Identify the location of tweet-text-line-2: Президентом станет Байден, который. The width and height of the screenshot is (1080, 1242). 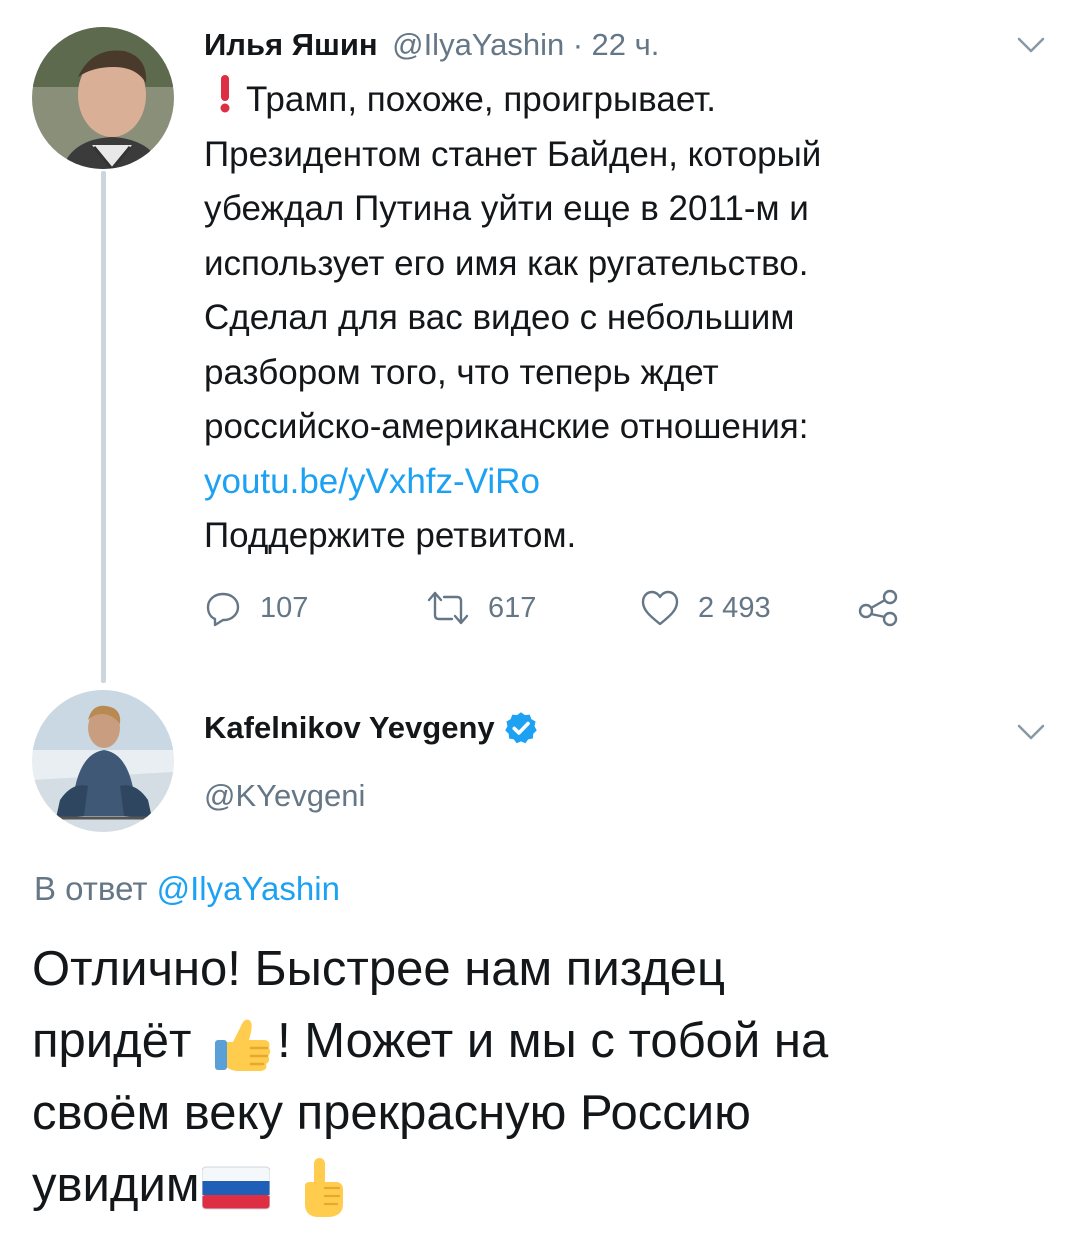
(513, 154).